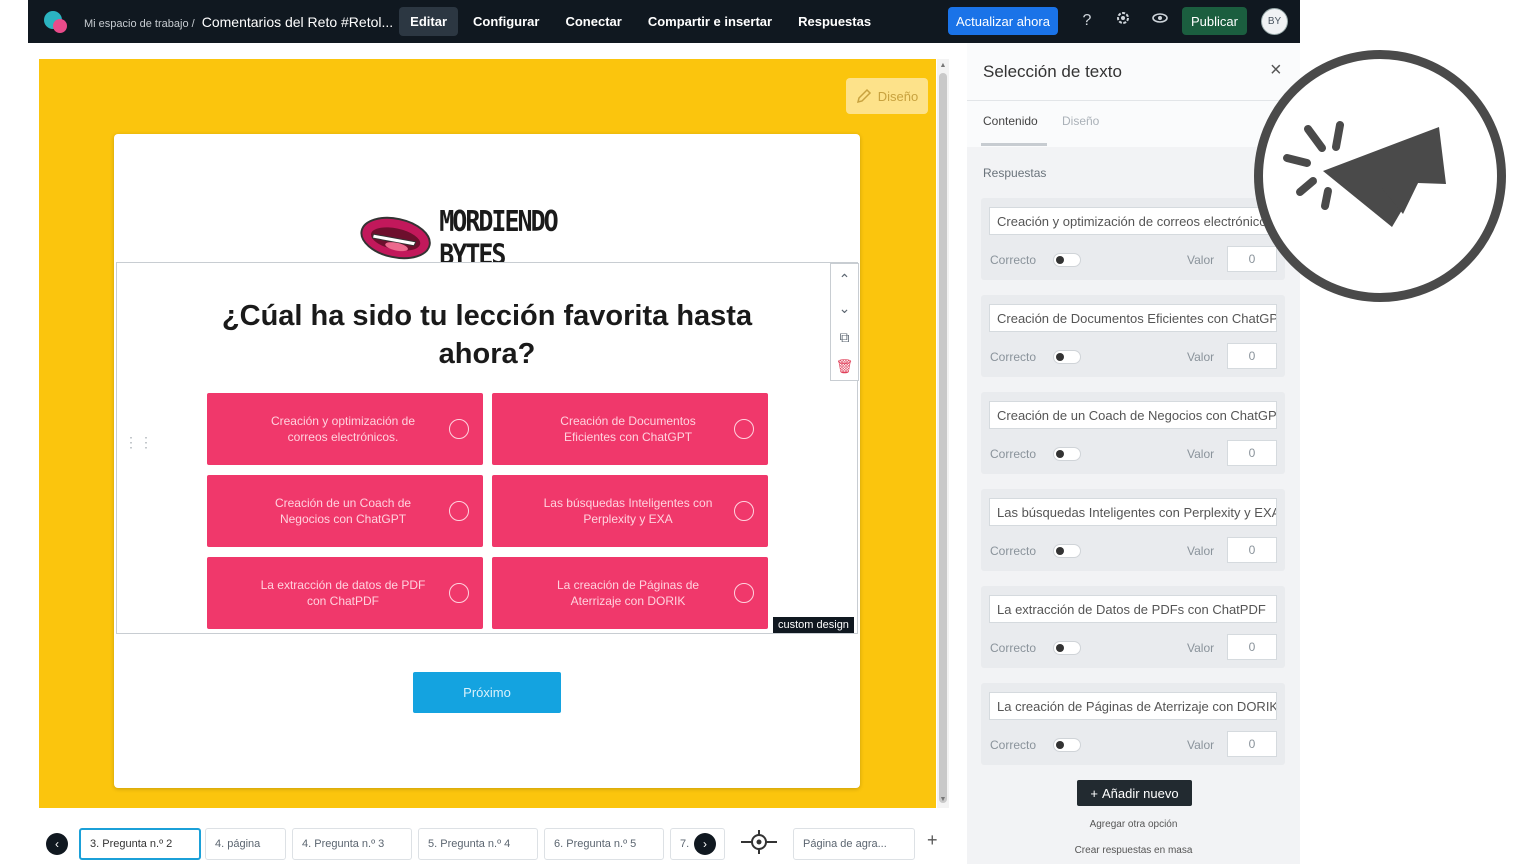  I want to click on drag-handle-icon: ⋮⋮, so click(139, 442).